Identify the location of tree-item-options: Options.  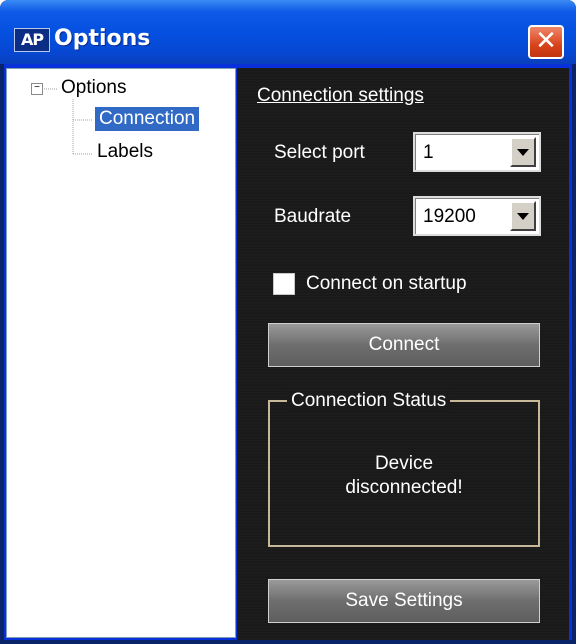
(93, 88).